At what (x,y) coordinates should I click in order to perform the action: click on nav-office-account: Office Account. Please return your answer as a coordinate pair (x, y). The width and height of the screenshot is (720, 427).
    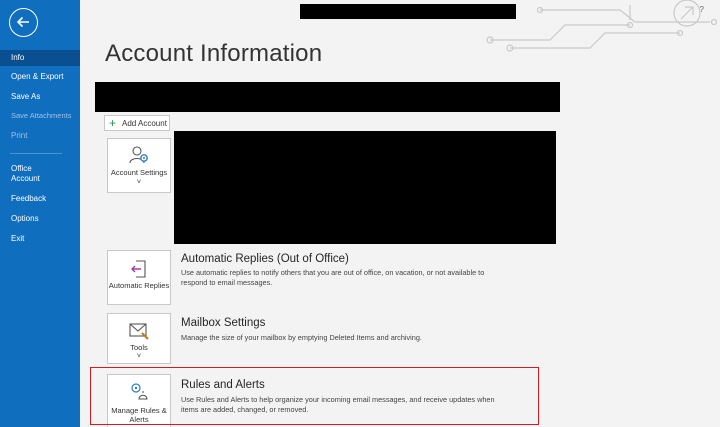
    Looking at the image, I should click on (25, 174).